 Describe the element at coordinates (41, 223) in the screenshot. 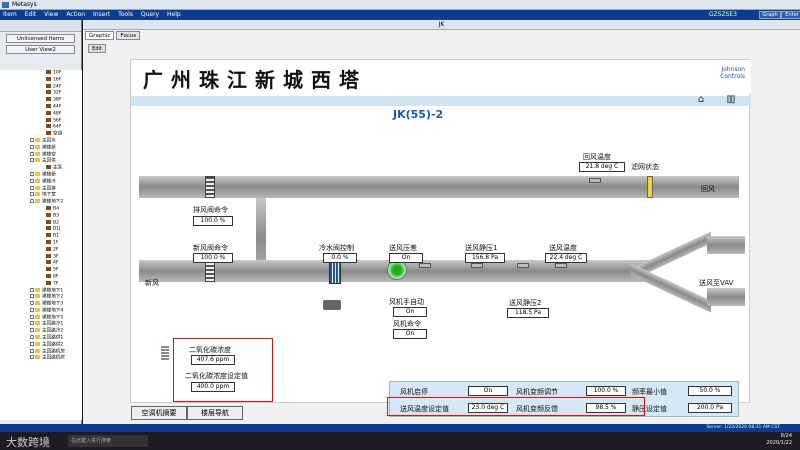

I see `tree-item: B2` at that location.